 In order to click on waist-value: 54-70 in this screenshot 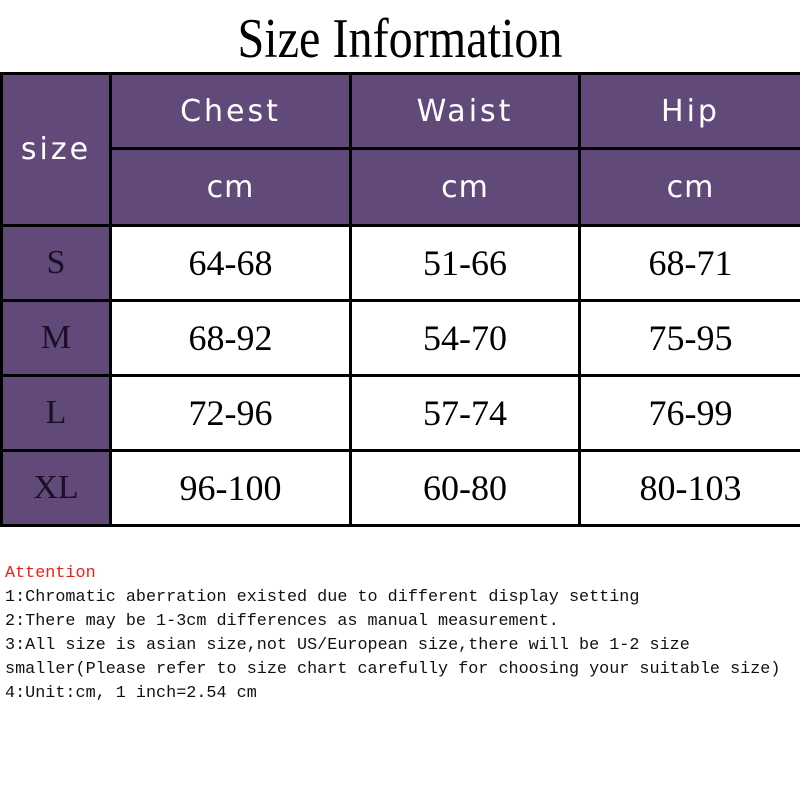, I will do `click(465, 338)`.